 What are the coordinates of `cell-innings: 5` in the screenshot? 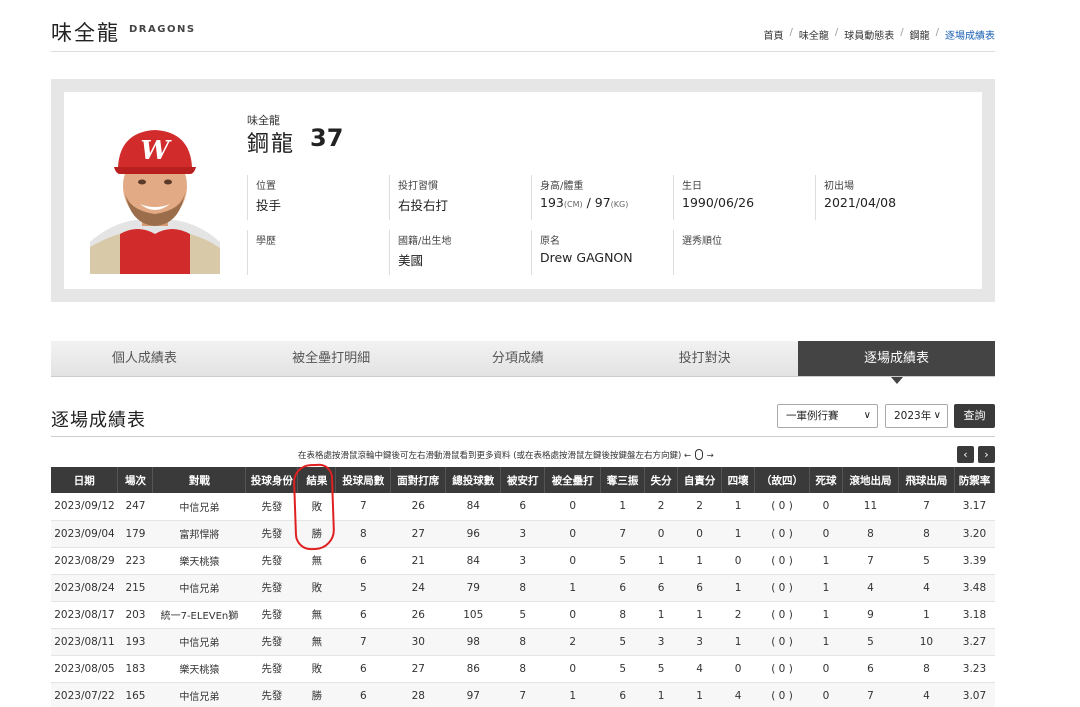 It's located at (363, 588).